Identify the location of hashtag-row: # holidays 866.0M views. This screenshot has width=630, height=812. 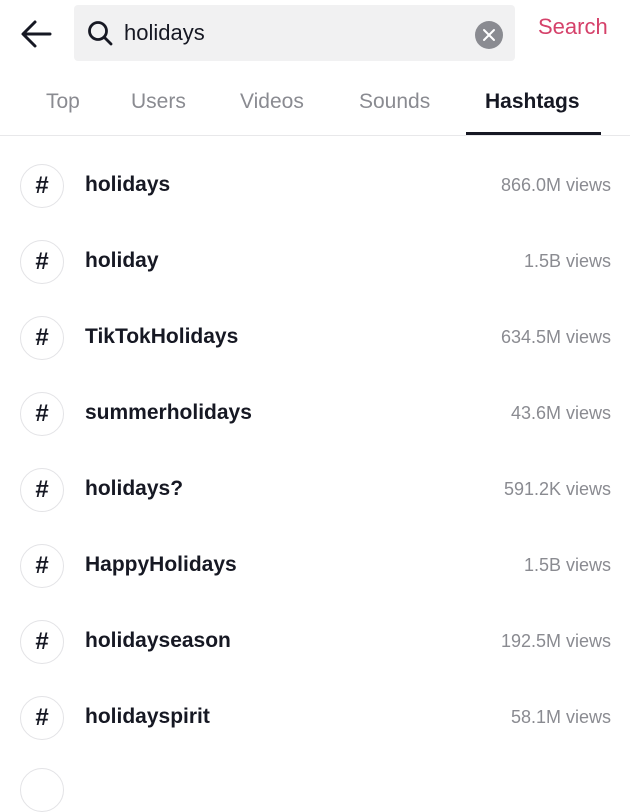
(315, 186).